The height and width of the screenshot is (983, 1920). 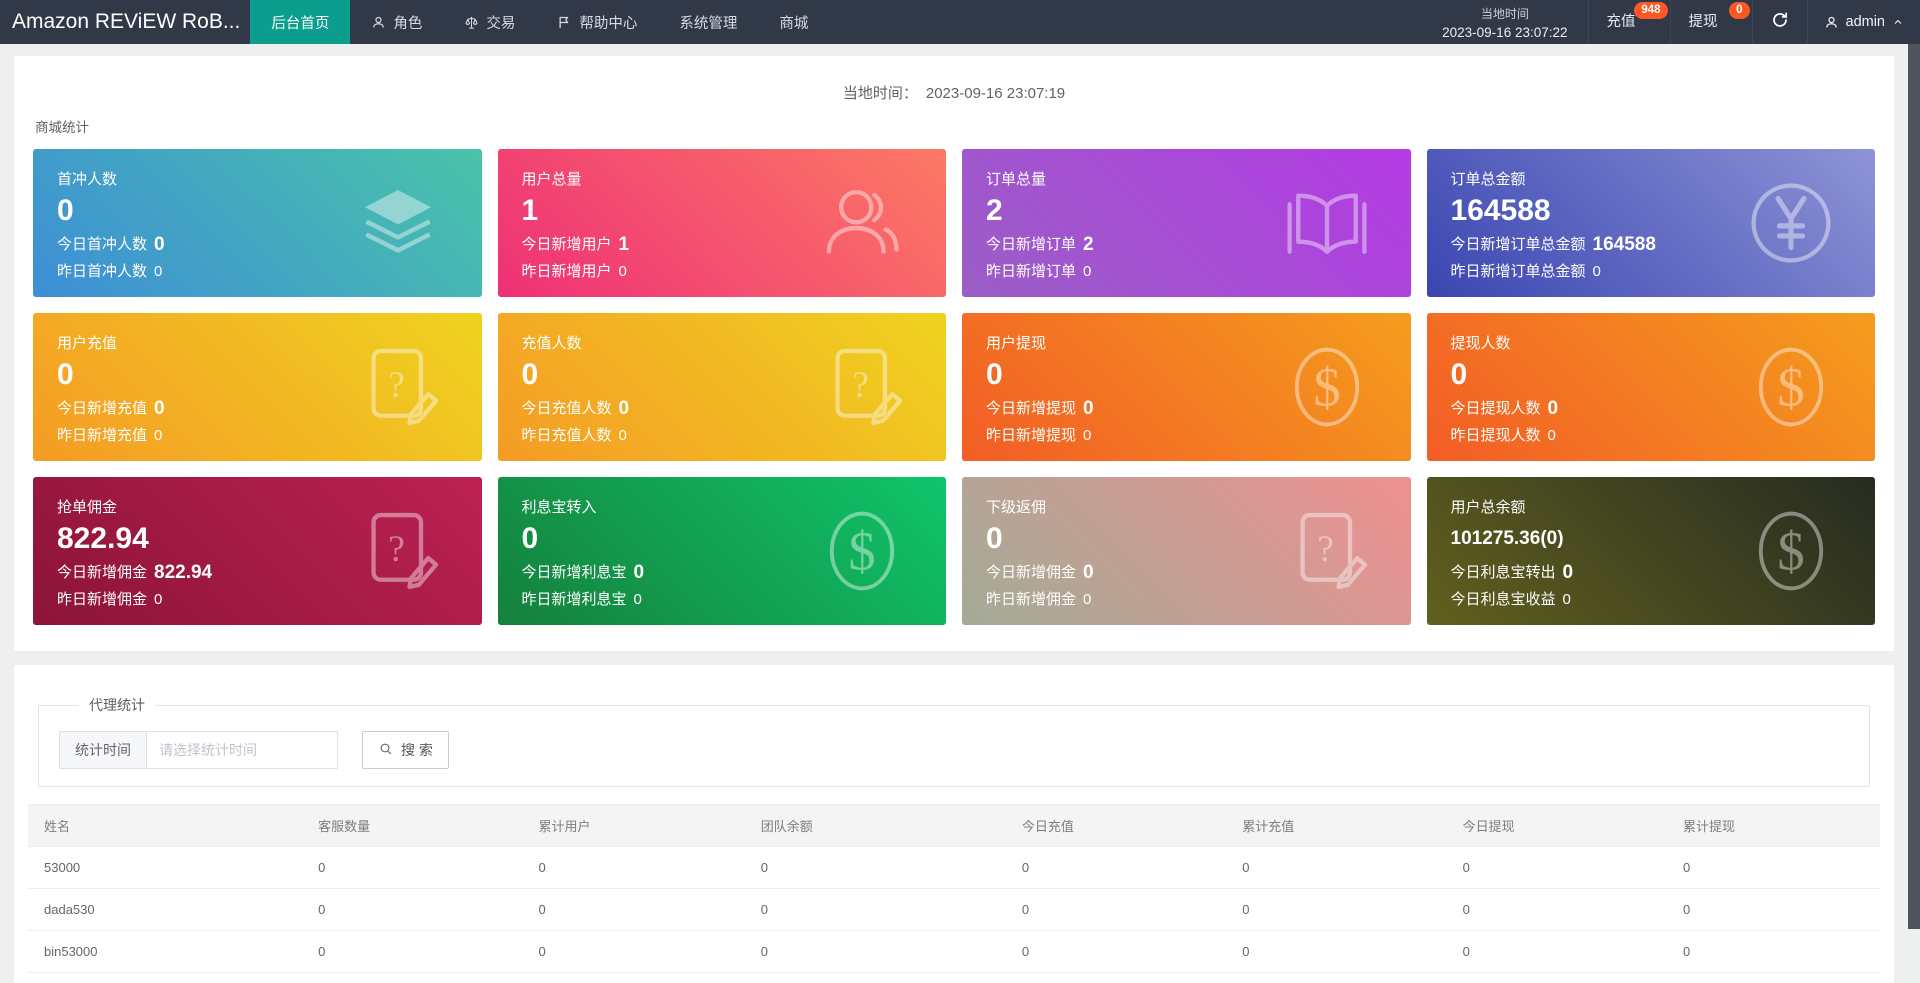 I want to click on recharge-link: 充值 948, so click(x=1629, y=22).